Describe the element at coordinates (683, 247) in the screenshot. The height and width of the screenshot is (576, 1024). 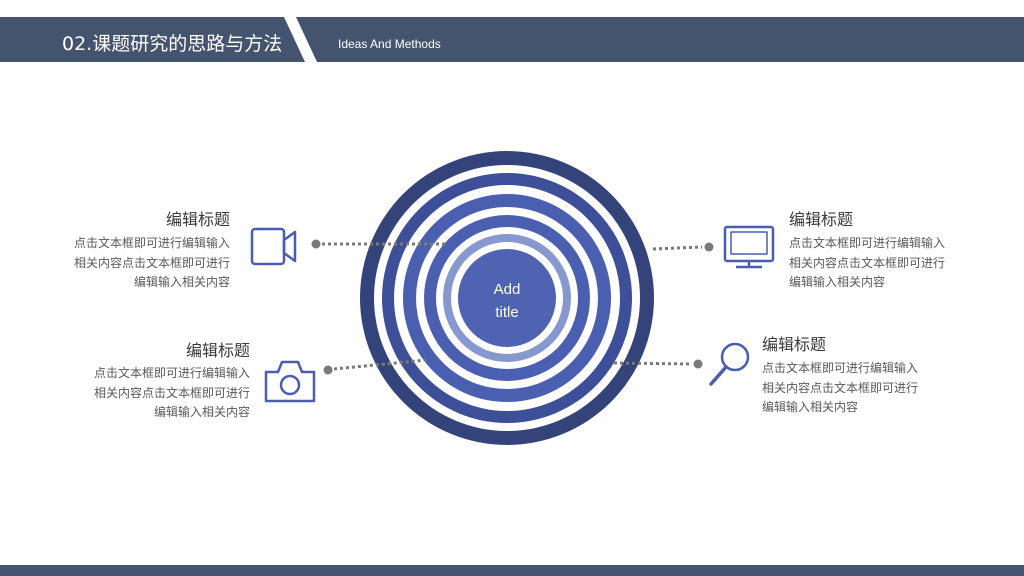
I see `connector-top-right` at that location.